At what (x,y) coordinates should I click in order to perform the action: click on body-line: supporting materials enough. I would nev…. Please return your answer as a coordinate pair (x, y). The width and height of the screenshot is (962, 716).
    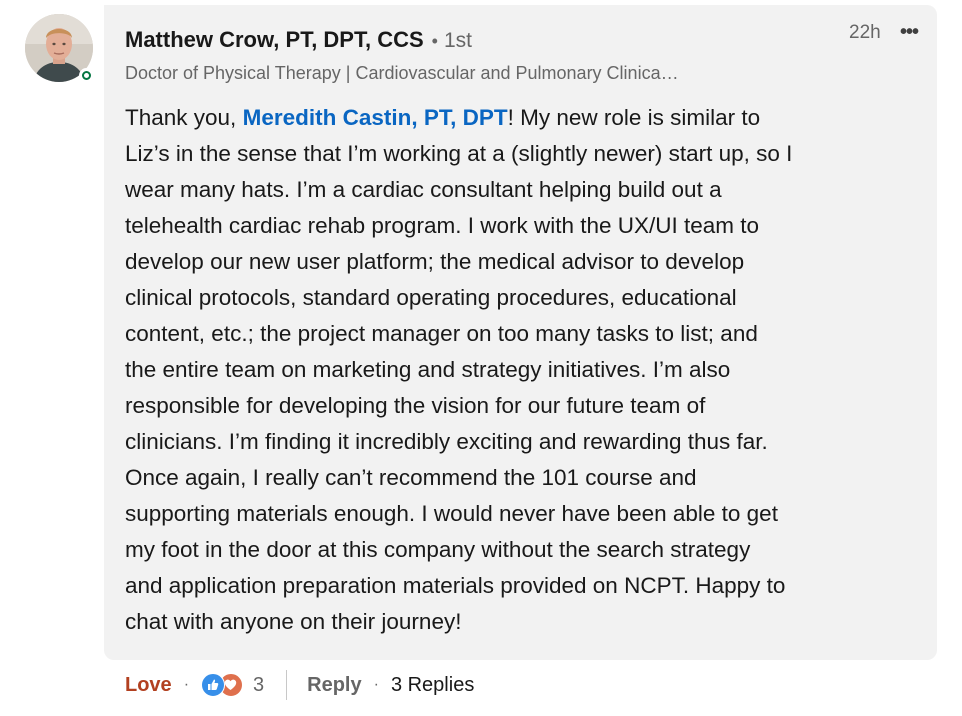
    Looking at the image, I should click on (451, 513).